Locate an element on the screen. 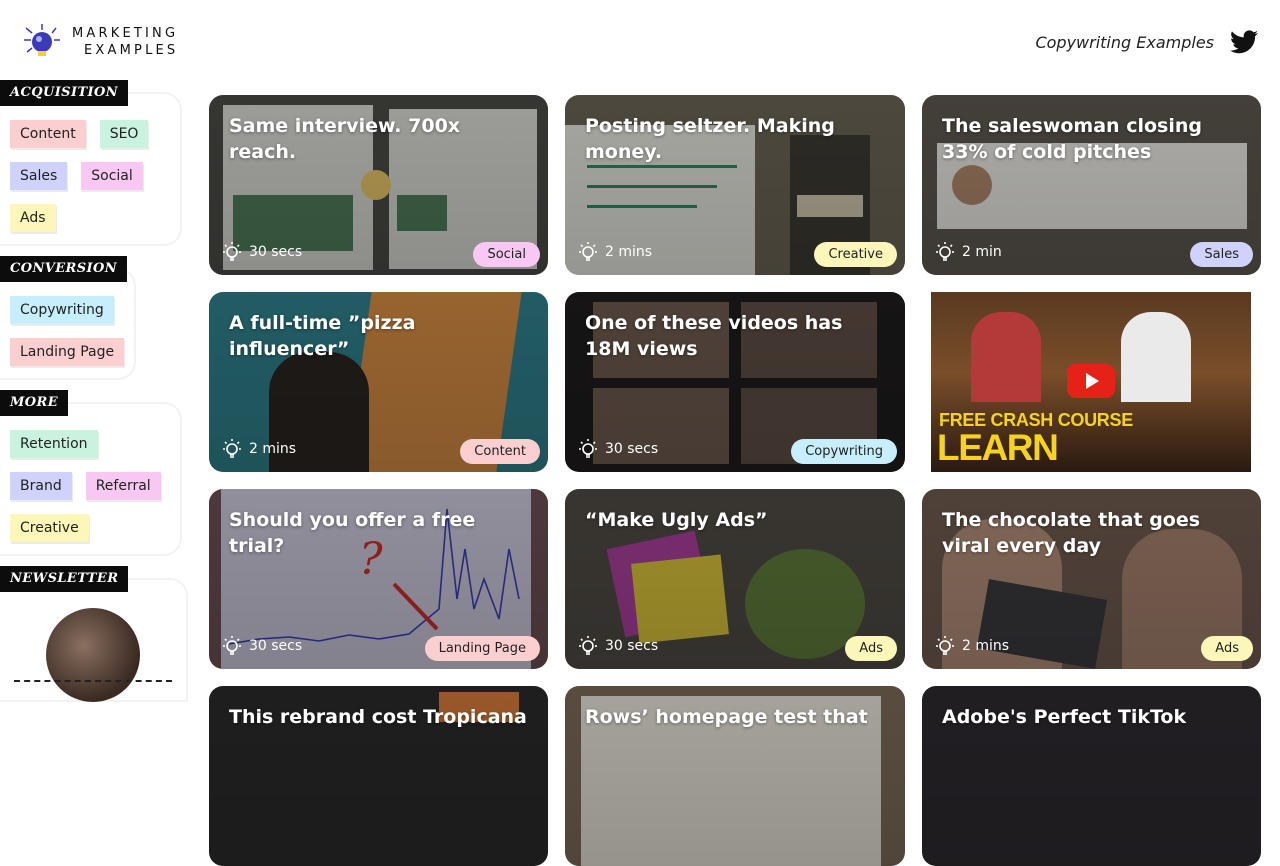  tag-retention: Retention is located at coordinates (54, 444).